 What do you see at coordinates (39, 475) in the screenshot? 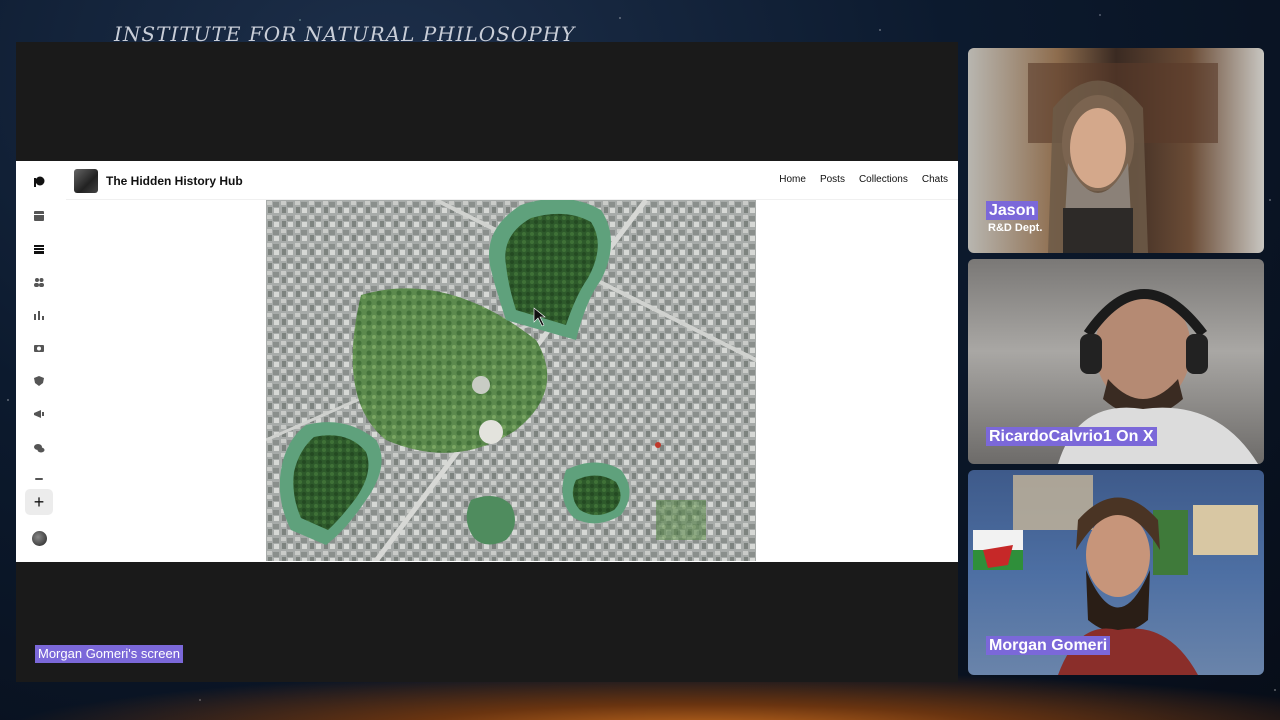
I see `more-icon` at bounding box center [39, 475].